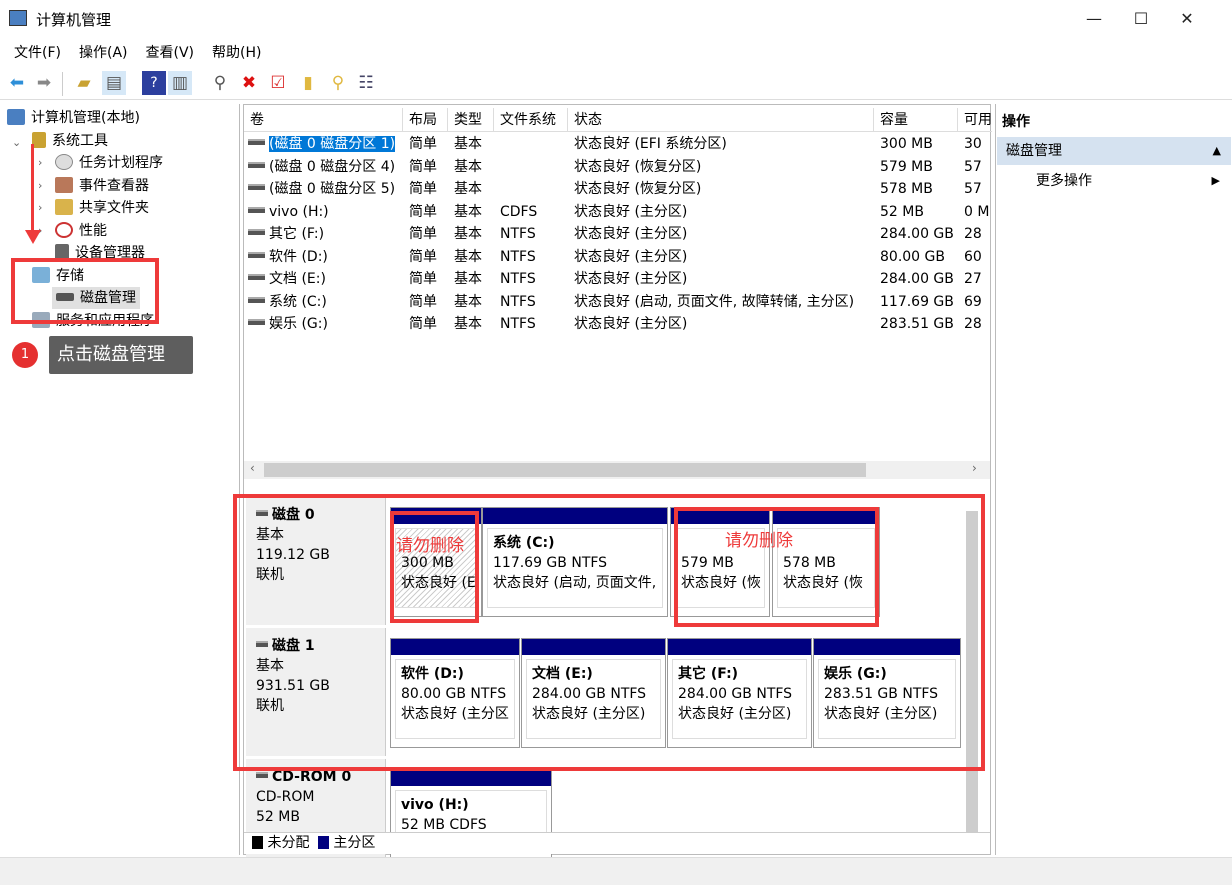  I want to click on table-cell: vivo (H:), so click(323, 212).